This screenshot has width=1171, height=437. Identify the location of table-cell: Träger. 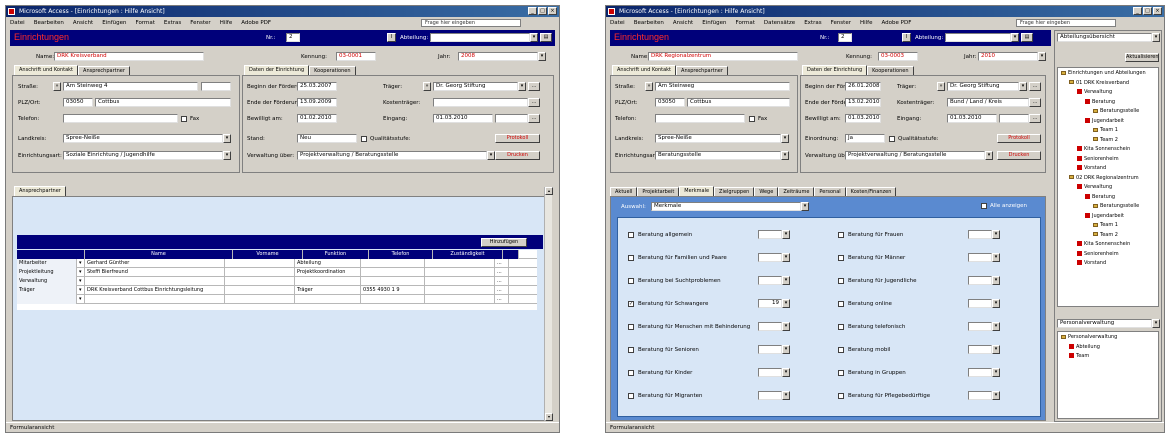
(328, 290).